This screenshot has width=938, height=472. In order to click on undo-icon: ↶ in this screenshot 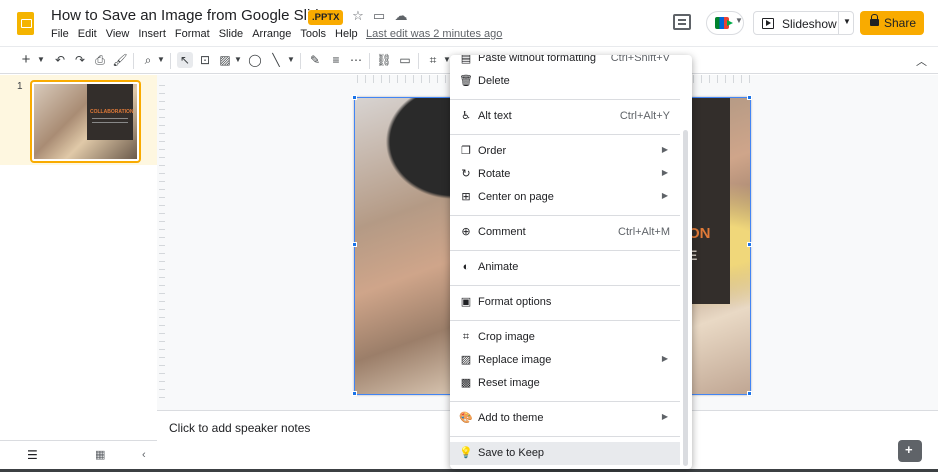, I will do `click(60, 60)`.